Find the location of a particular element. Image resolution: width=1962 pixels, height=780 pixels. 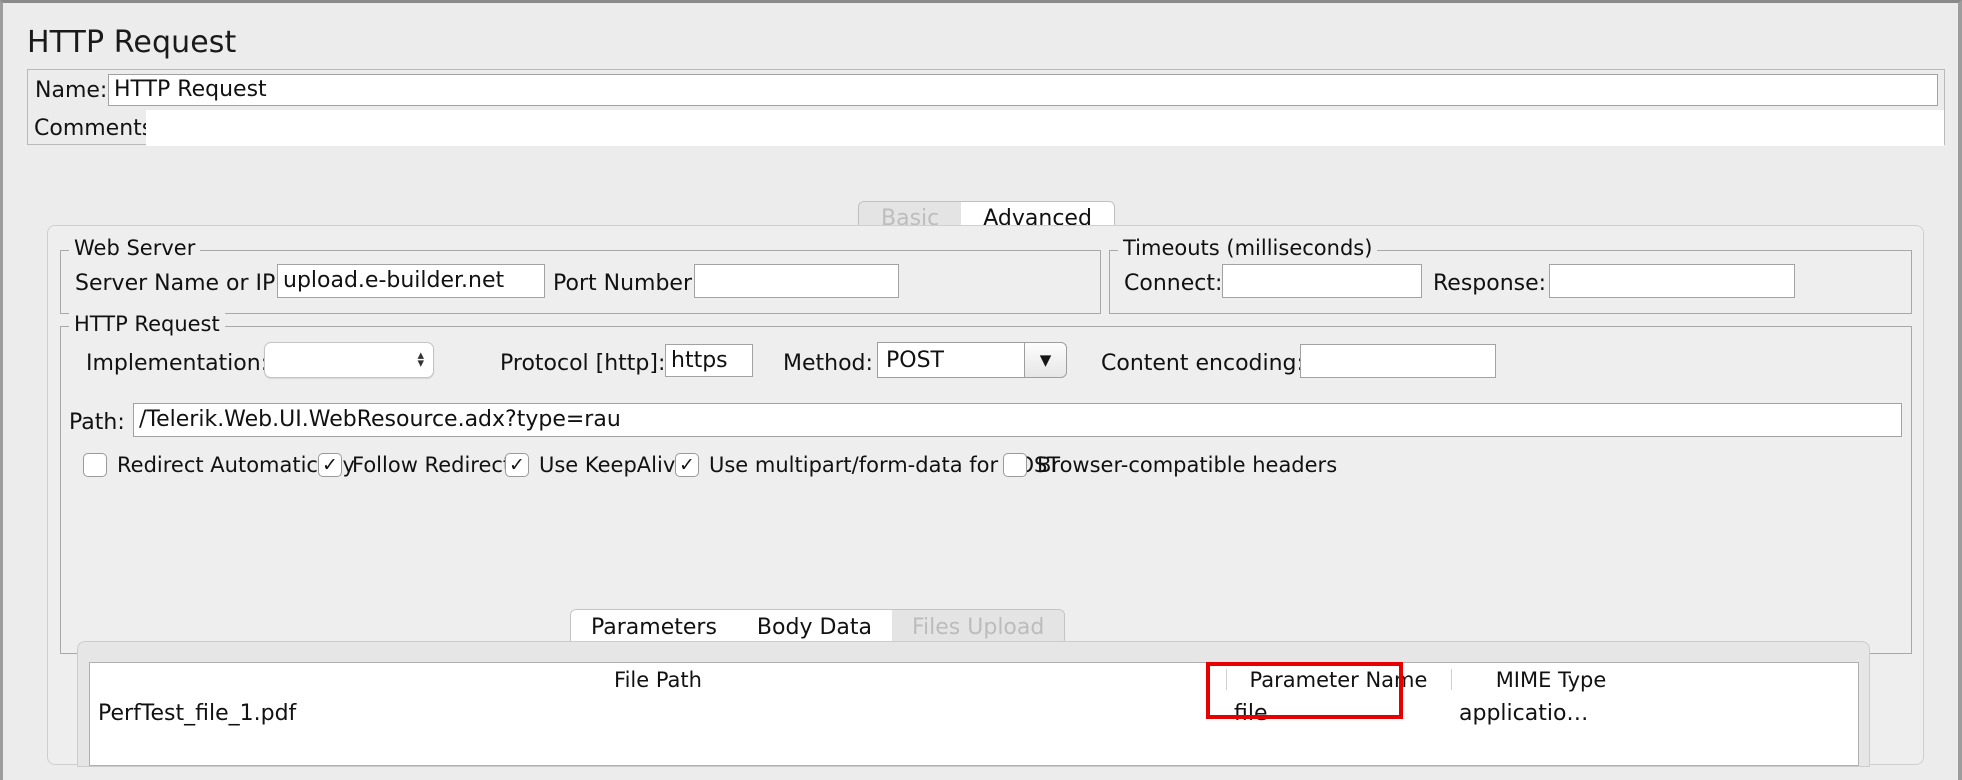

dropdown-arrow-icon: ▼ is located at coordinates (1046, 360).